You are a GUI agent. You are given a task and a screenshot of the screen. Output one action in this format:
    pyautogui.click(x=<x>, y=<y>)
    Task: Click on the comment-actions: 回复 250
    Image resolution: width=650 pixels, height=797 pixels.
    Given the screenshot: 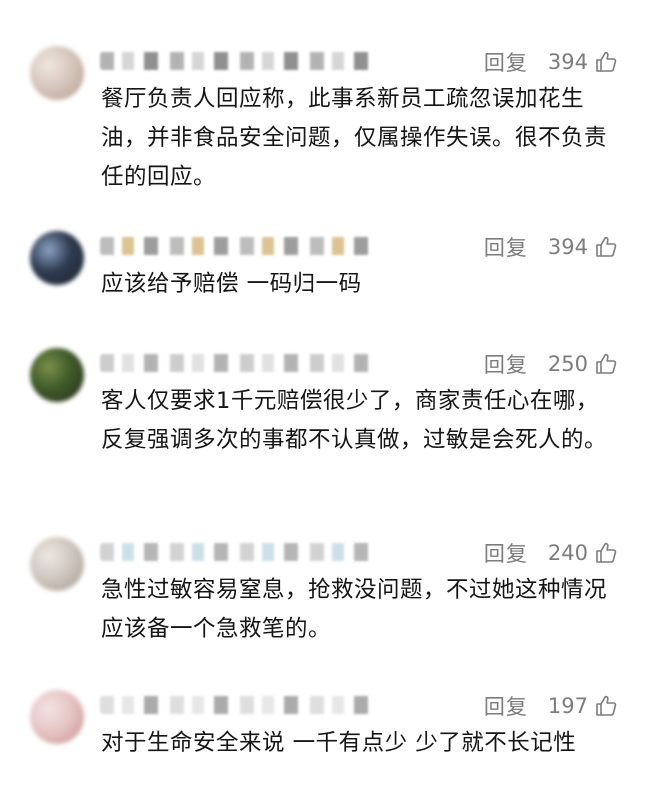 What is the action you would take?
    pyautogui.click(x=551, y=364)
    